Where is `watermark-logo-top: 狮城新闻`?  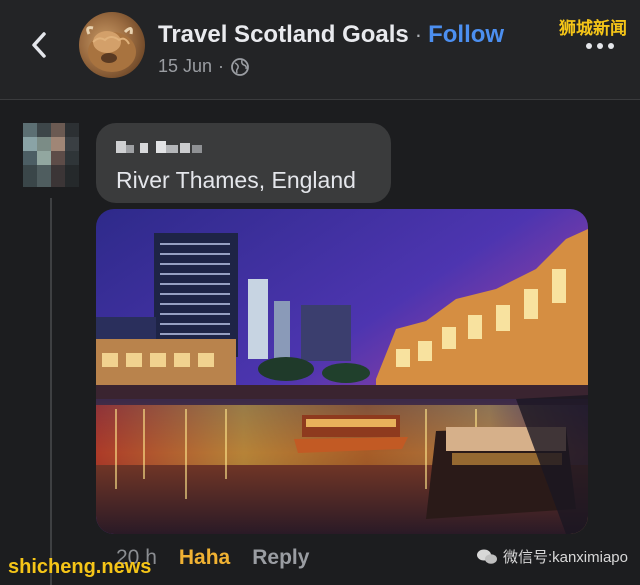
watermark-logo-top: 狮城新闻 is located at coordinates (593, 28).